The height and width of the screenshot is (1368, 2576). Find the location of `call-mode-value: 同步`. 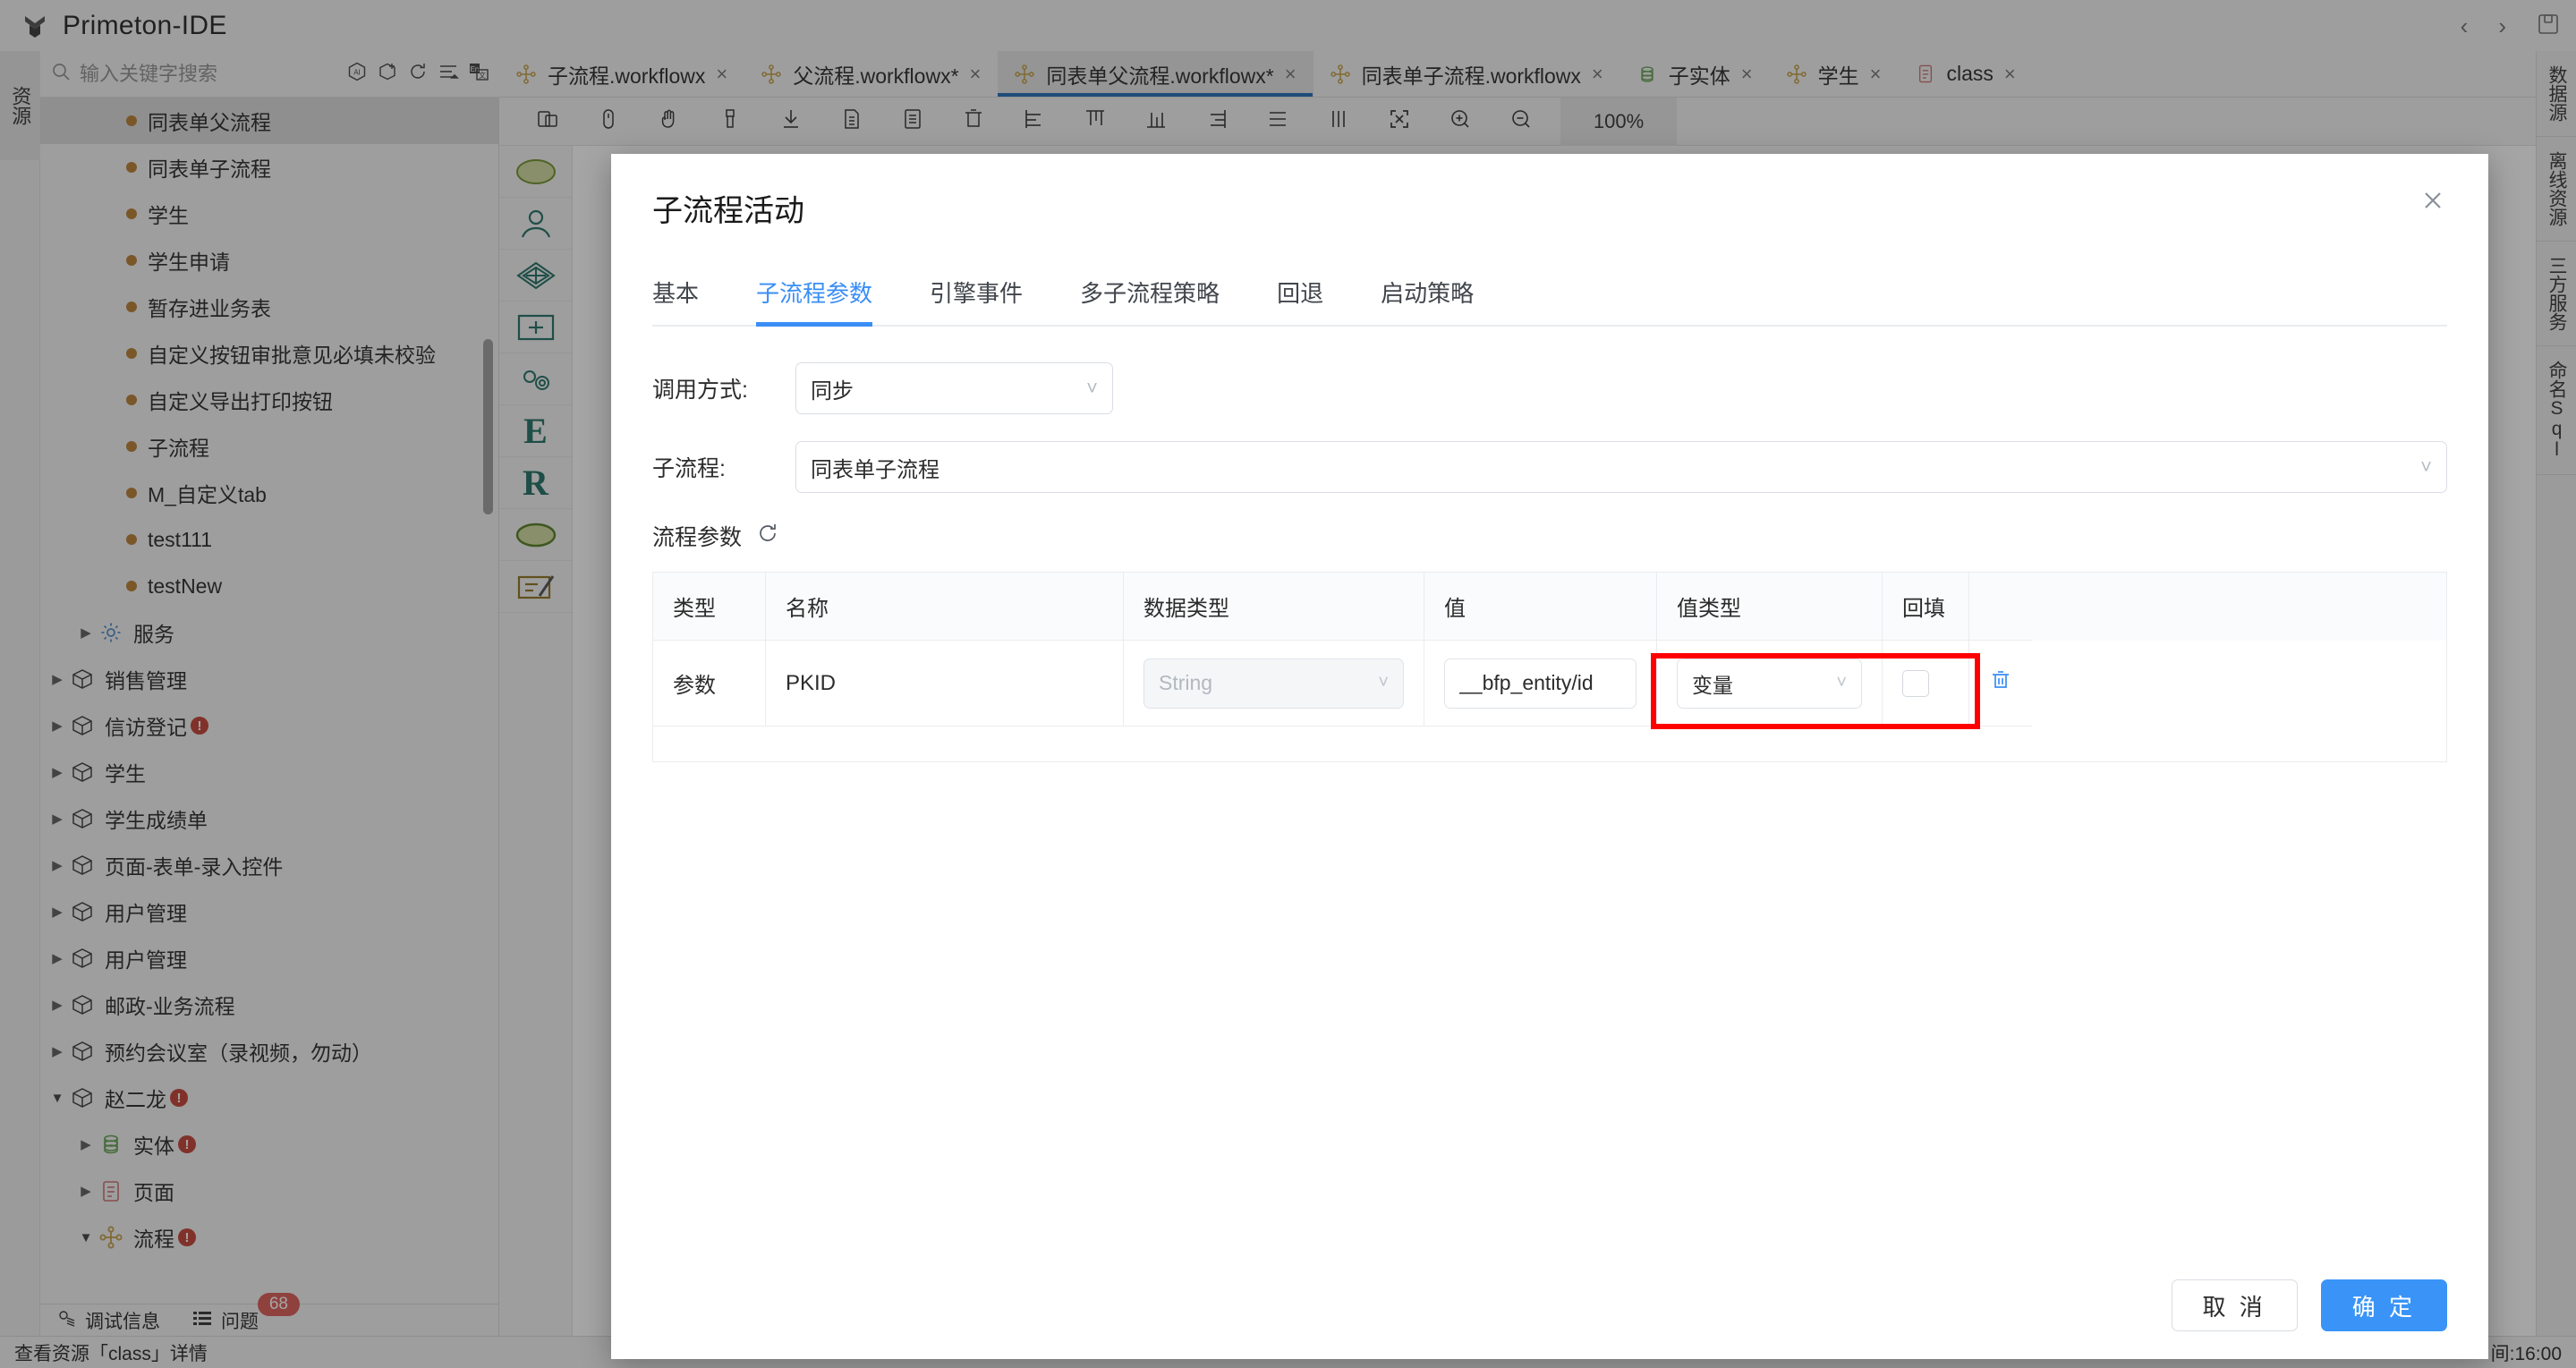

call-mode-value: 同步 is located at coordinates (832, 391).